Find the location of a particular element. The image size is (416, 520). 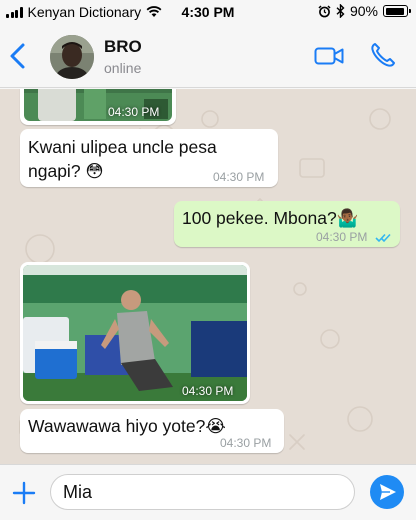

message-composer is located at coordinates (208, 492).